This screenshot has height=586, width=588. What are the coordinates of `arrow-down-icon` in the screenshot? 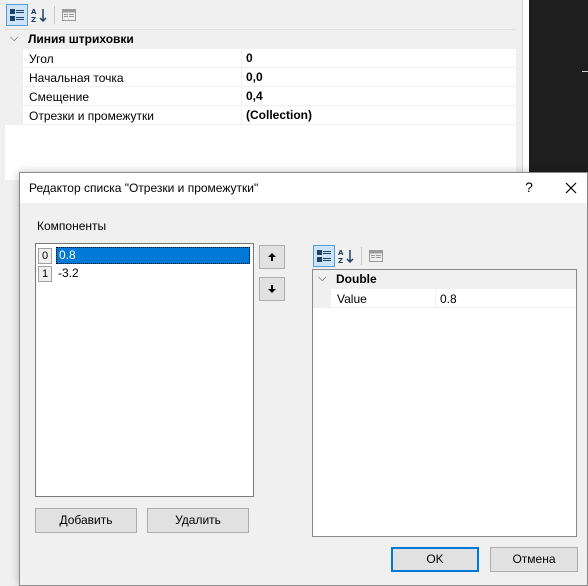 It's located at (272, 289).